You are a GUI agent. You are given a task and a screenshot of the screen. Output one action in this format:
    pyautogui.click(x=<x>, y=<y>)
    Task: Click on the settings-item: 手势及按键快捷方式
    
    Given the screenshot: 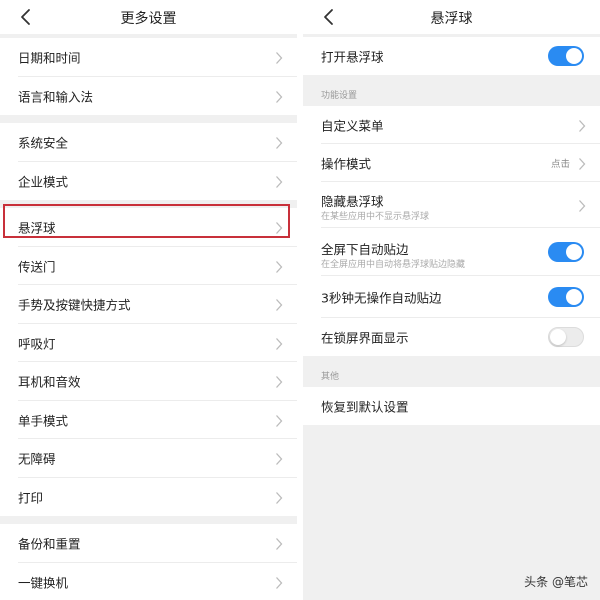 What is the action you would take?
    pyautogui.click(x=148, y=304)
    